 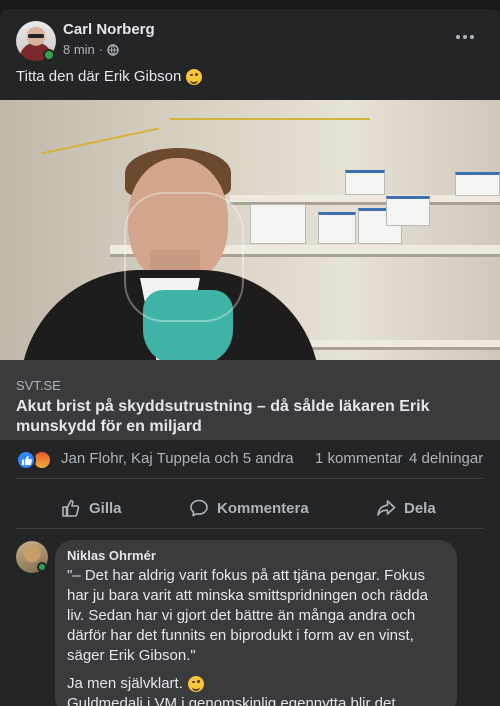 I want to click on post-meta: 8 min ·, so click(x=91, y=49).